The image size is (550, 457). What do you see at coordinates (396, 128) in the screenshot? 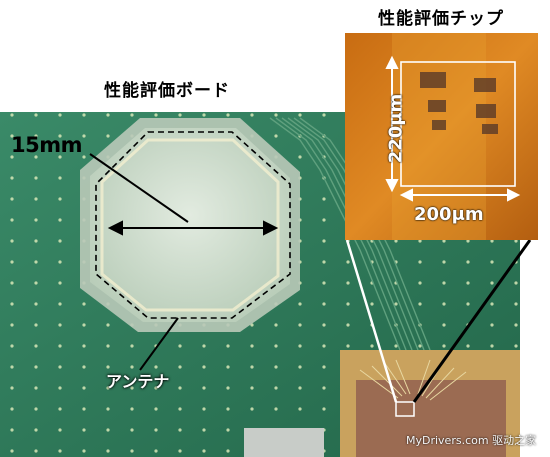
I see `chip-height-label: 220μm` at bounding box center [396, 128].